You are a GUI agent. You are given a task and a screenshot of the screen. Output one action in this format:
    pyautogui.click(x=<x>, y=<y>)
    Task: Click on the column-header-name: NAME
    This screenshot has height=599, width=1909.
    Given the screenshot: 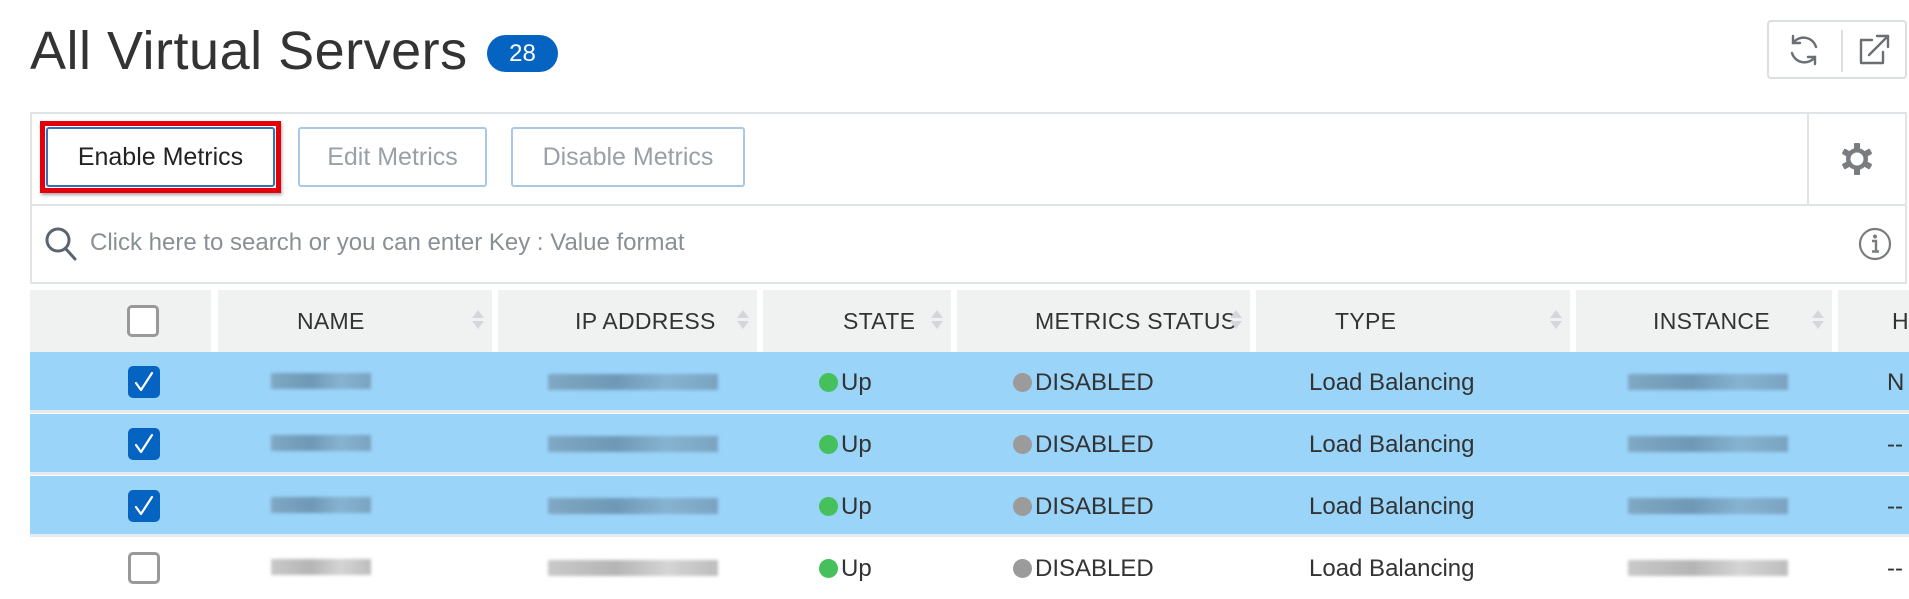 What is the action you would take?
    pyautogui.click(x=355, y=321)
    